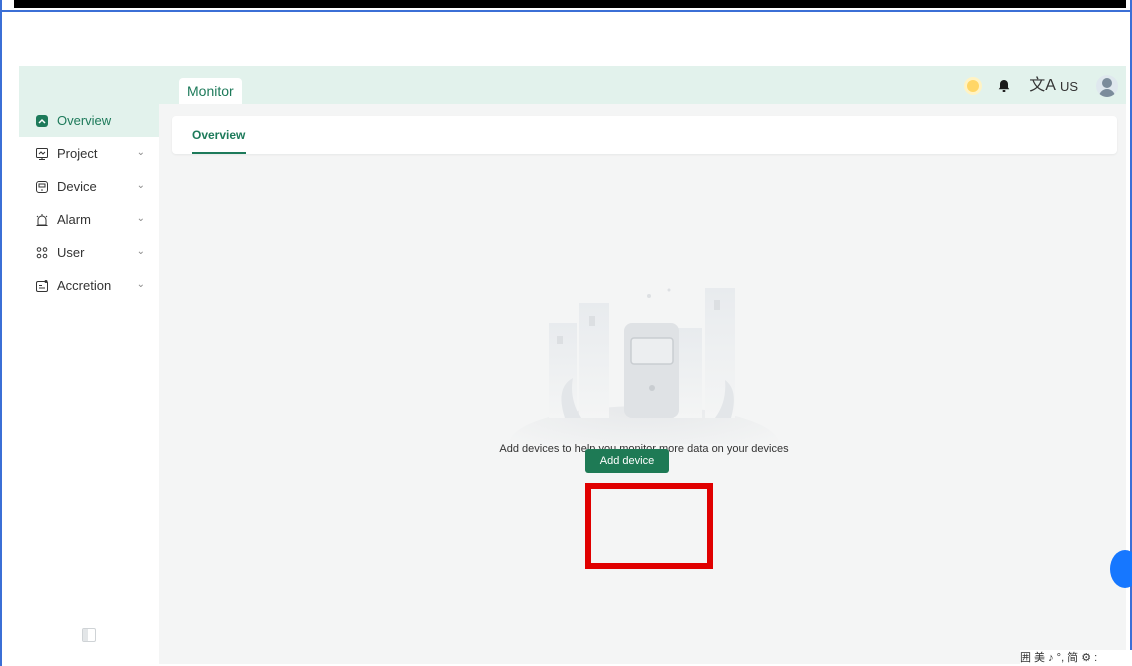  What do you see at coordinates (1121, 569) in the screenshot?
I see `floating-help-button` at bounding box center [1121, 569].